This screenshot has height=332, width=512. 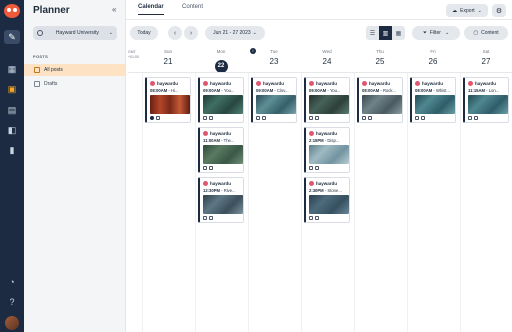 What do you see at coordinates (385, 33) in the screenshot?
I see `week-view-icon: ▥` at bounding box center [385, 33].